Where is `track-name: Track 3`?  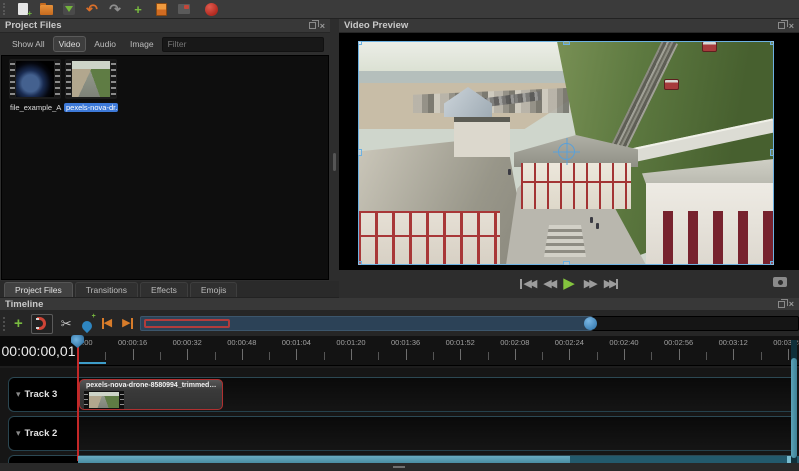 track-name: Track 3 is located at coordinates (41, 394).